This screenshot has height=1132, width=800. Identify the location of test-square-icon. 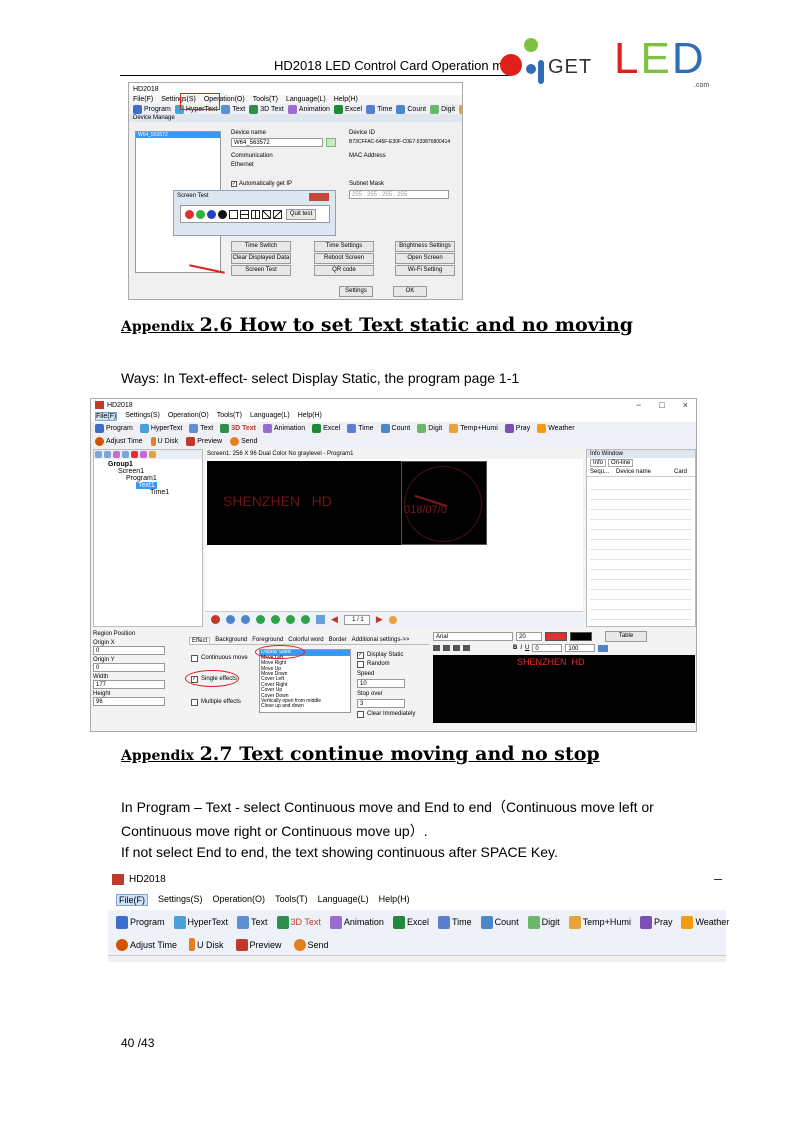
(233, 214).